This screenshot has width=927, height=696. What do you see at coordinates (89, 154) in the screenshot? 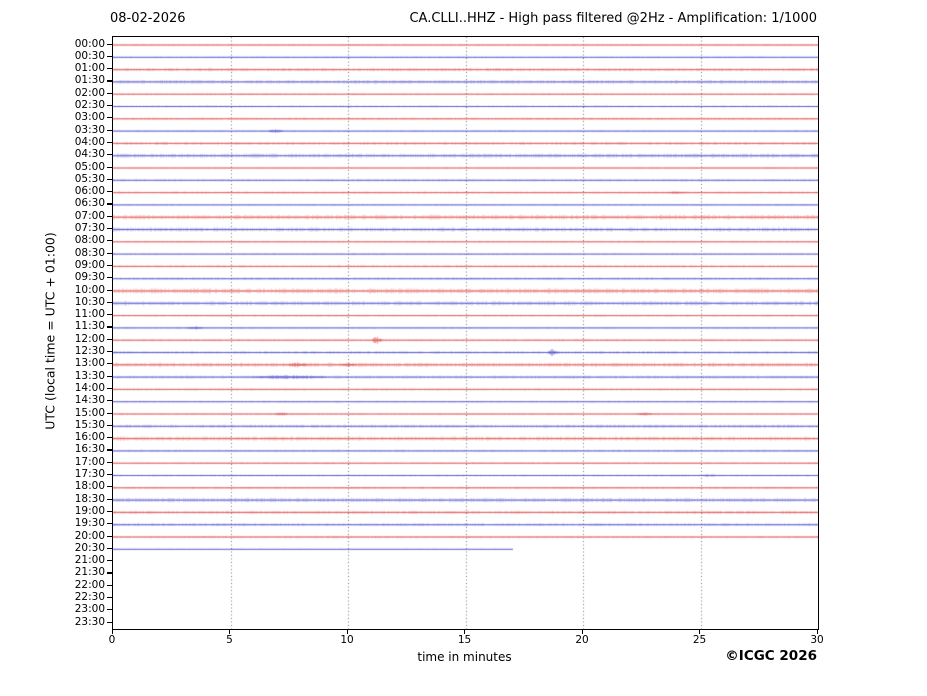
I see `y-tick-label: 04:30` at bounding box center [89, 154].